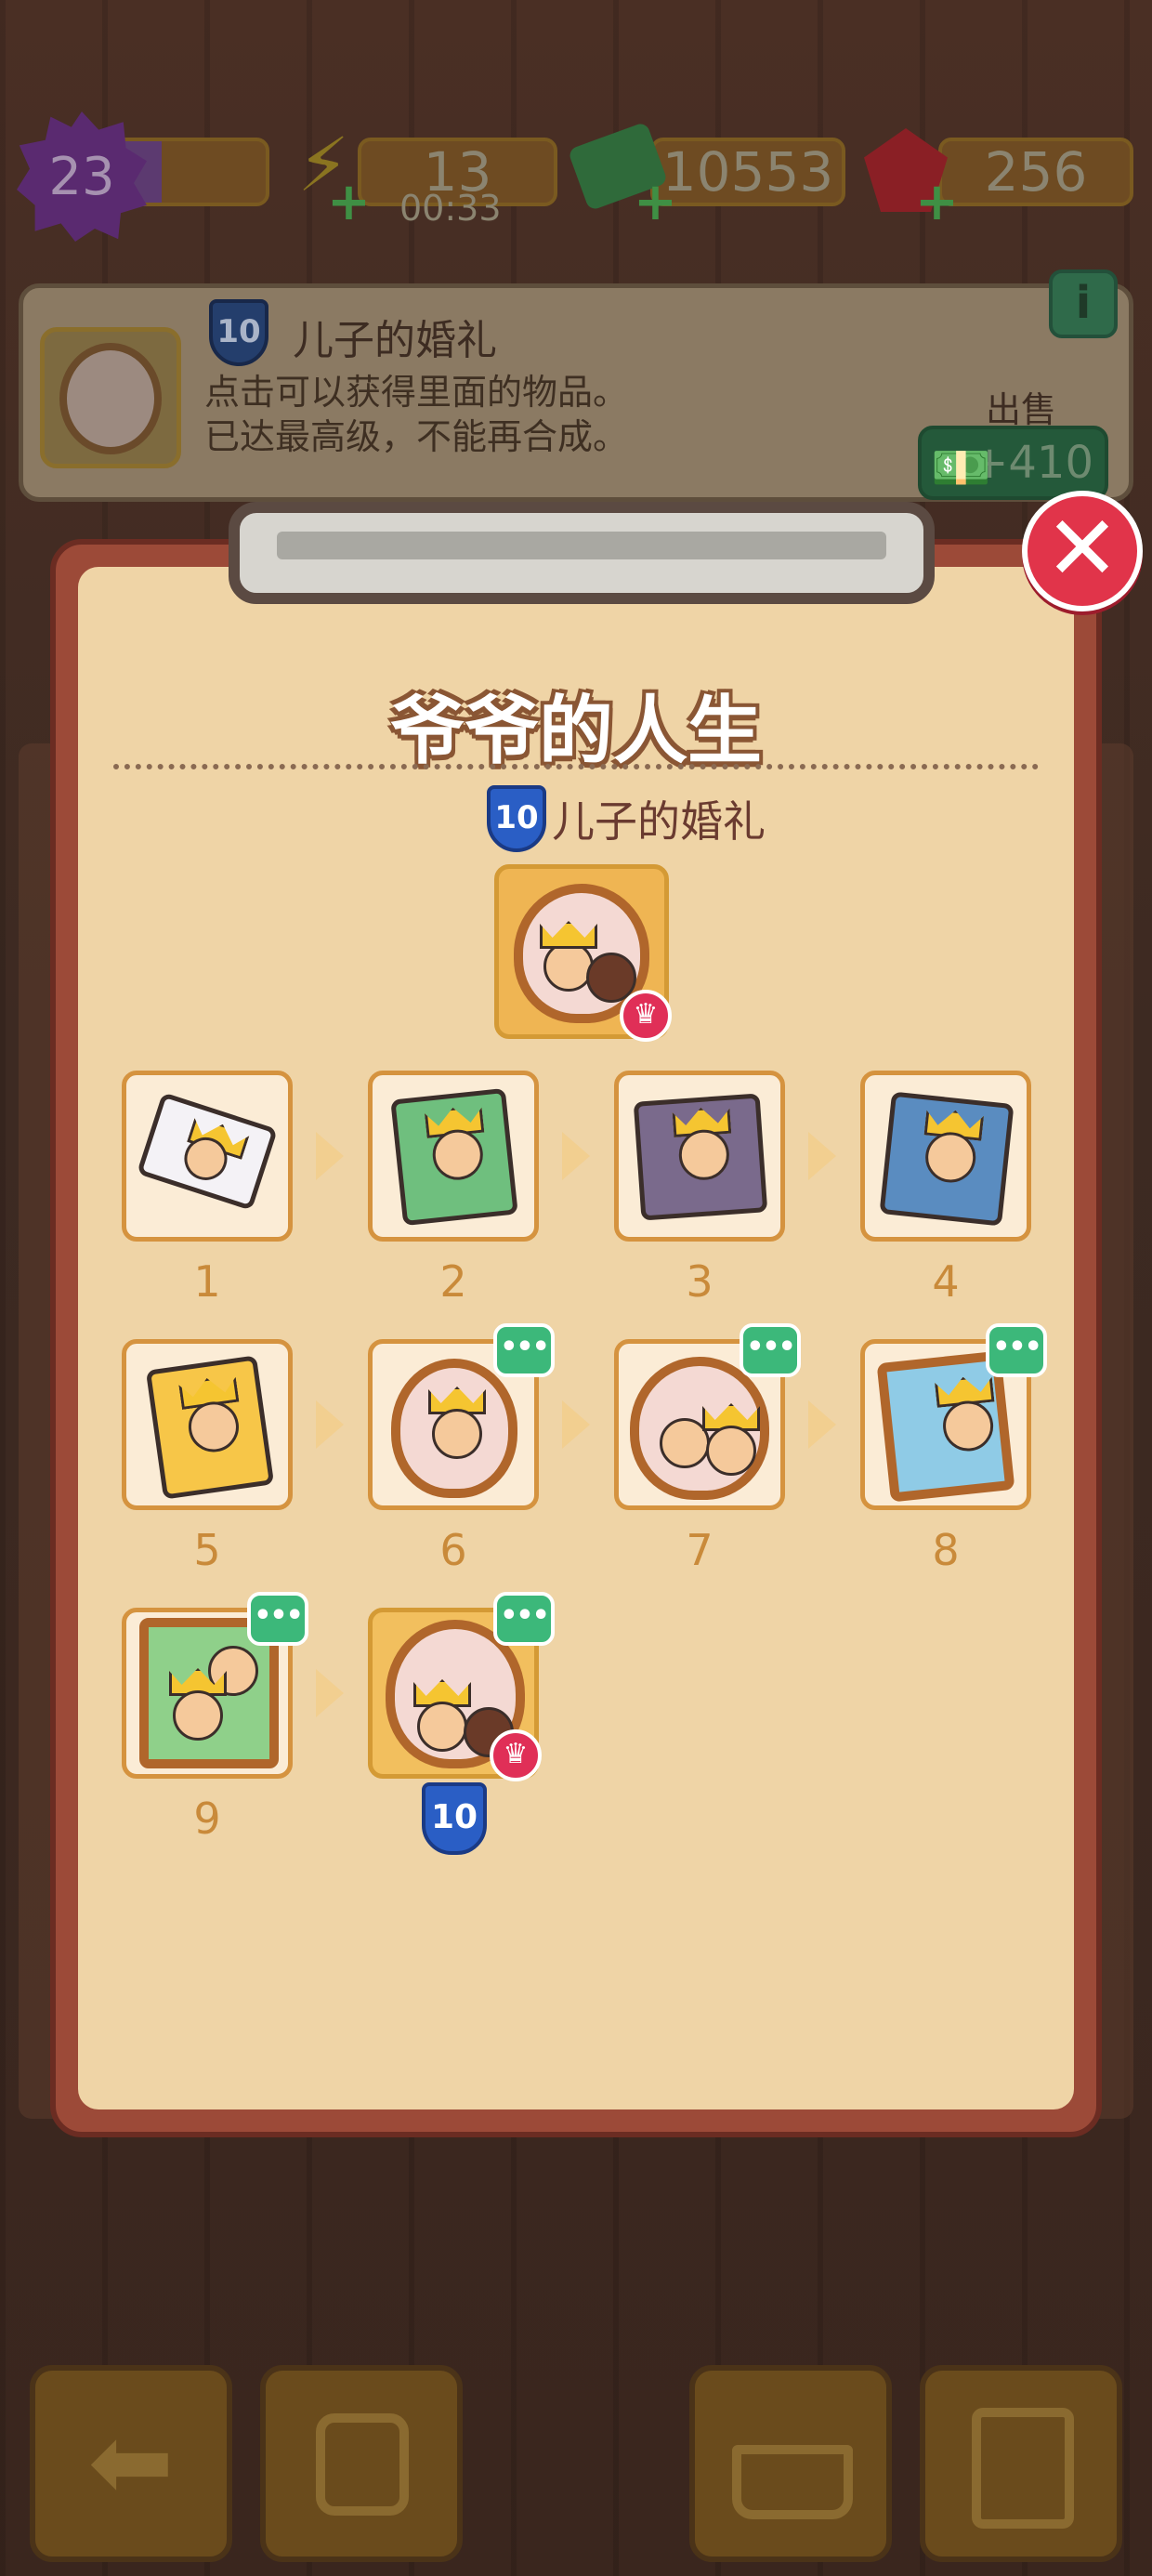  I want to click on chain-item-5-label: 5, so click(207, 1550).